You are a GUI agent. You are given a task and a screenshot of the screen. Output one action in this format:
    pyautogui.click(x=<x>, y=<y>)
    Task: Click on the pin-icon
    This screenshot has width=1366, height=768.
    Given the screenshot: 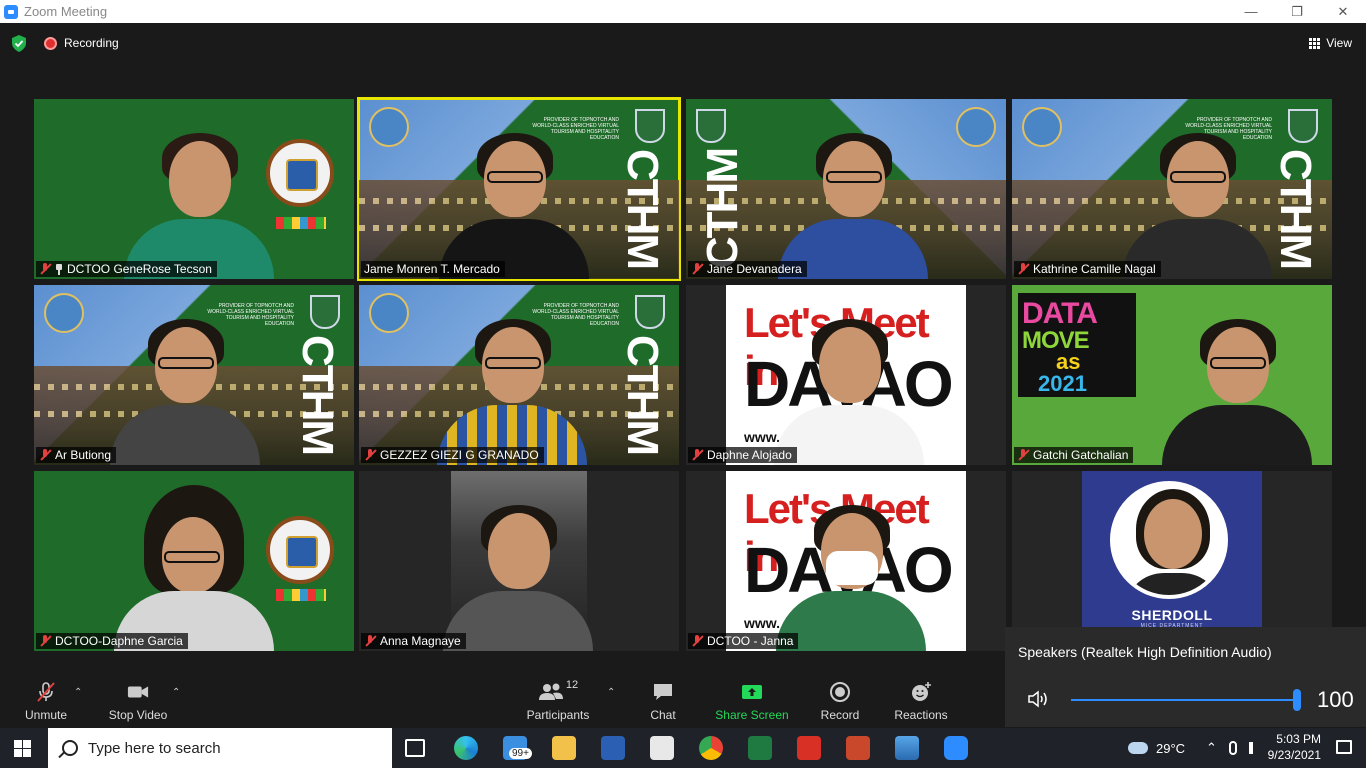 What is the action you would take?
    pyautogui.click(x=59, y=269)
    